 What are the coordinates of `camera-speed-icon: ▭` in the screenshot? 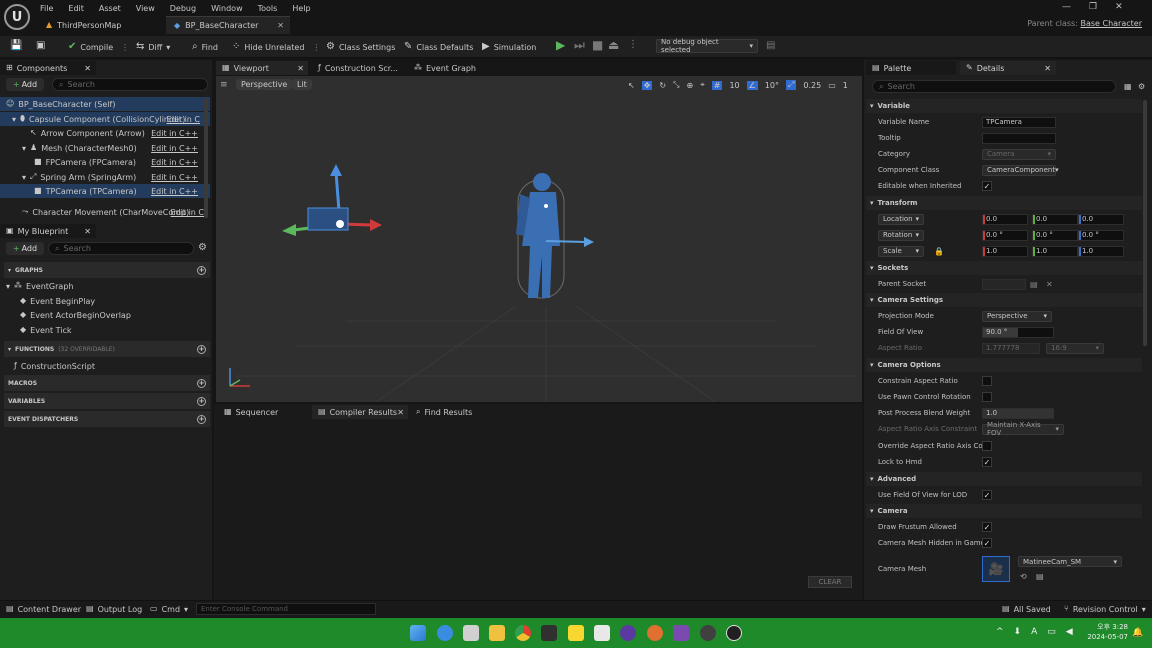 It's located at (832, 85).